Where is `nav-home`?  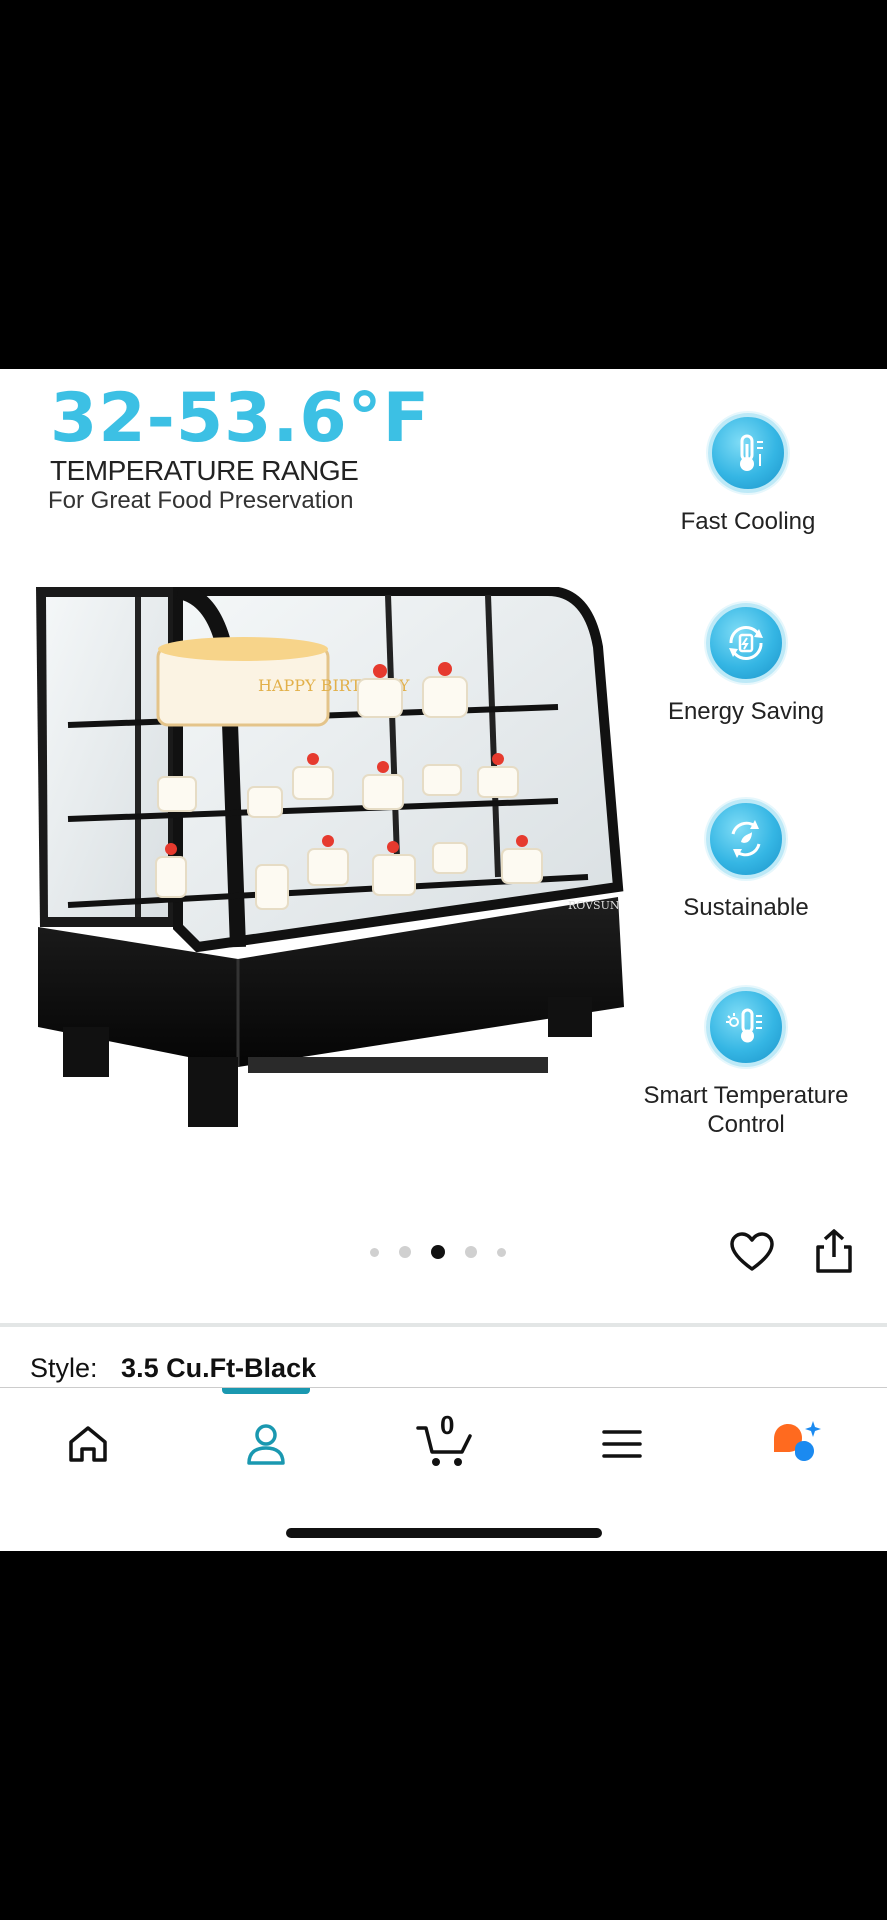 nav-home is located at coordinates (88, 1444).